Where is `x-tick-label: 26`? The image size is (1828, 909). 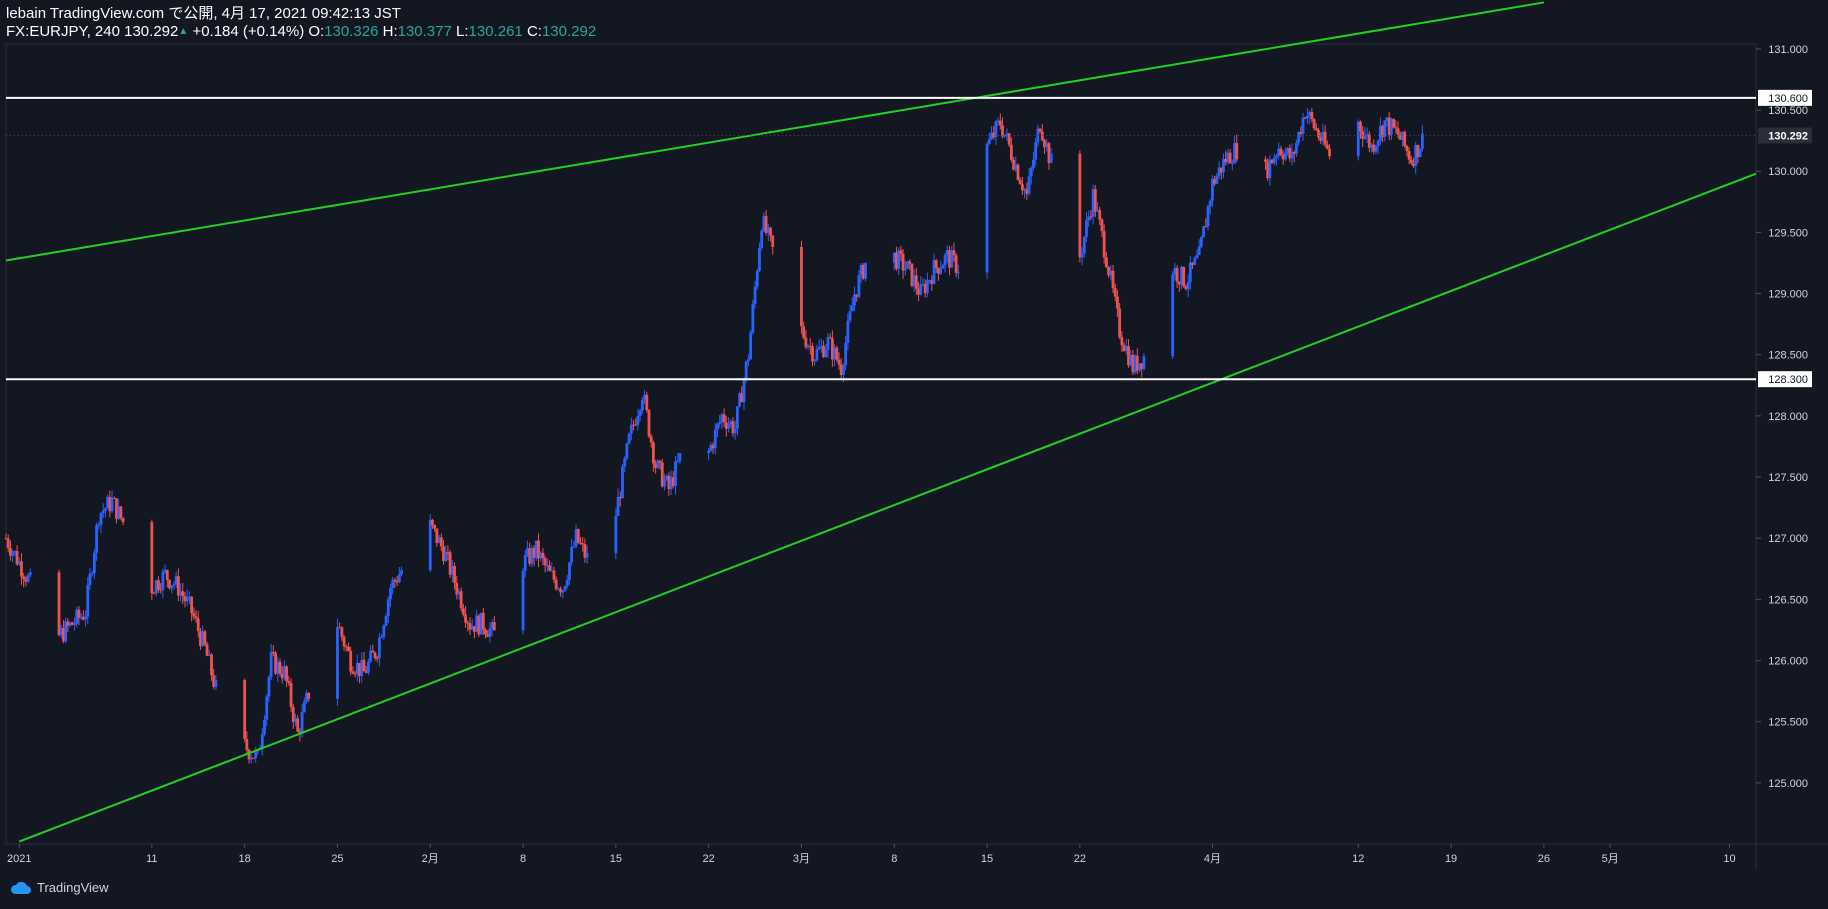 x-tick-label: 26 is located at coordinates (1544, 859).